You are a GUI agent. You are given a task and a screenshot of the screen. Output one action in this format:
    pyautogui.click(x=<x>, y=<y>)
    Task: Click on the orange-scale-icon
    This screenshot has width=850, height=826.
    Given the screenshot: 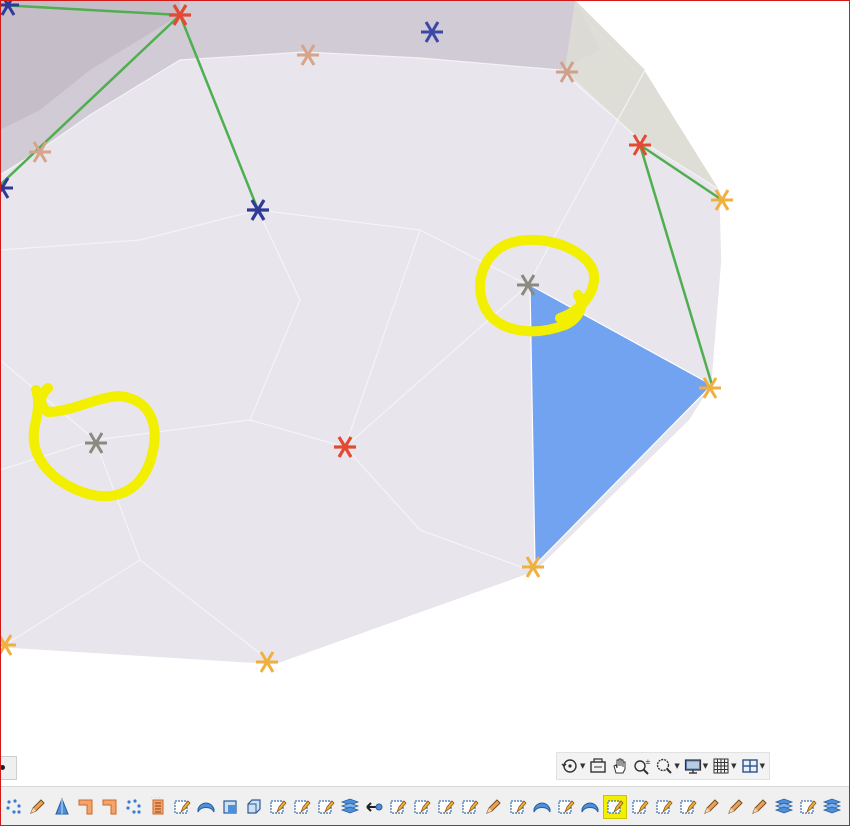 What is the action you would take?
    pyautogui.click(x=157, y=805)
    